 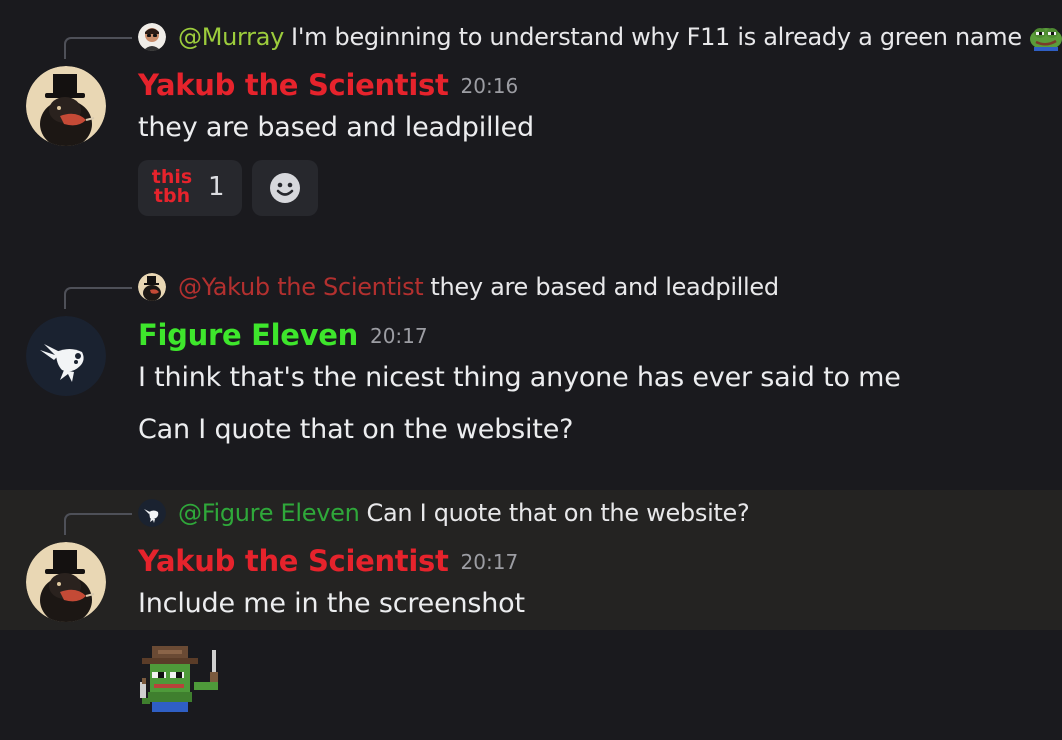 I want to click on add-reaction-button, so click(x=285, y=188).